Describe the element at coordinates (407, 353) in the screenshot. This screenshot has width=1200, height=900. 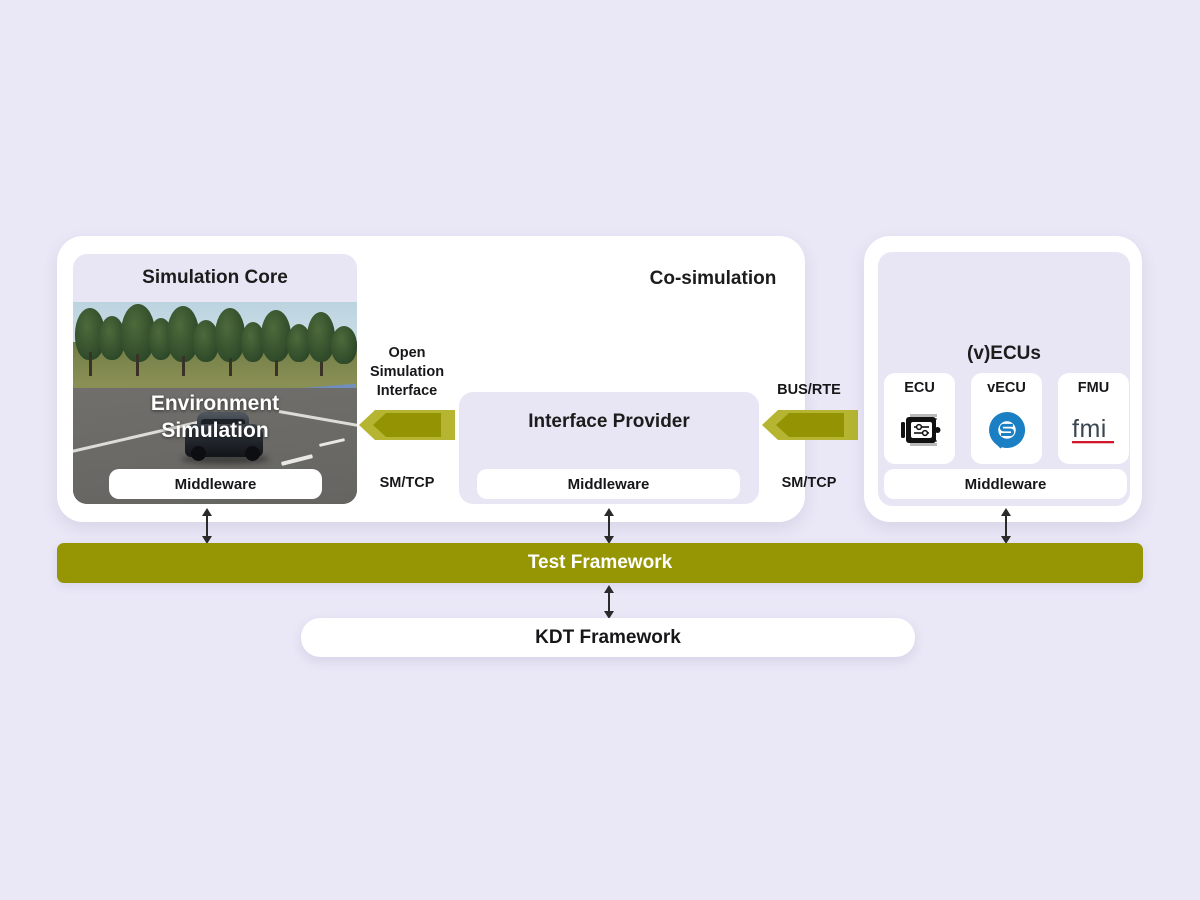
I see `osi-label-line1: Open` at that location.